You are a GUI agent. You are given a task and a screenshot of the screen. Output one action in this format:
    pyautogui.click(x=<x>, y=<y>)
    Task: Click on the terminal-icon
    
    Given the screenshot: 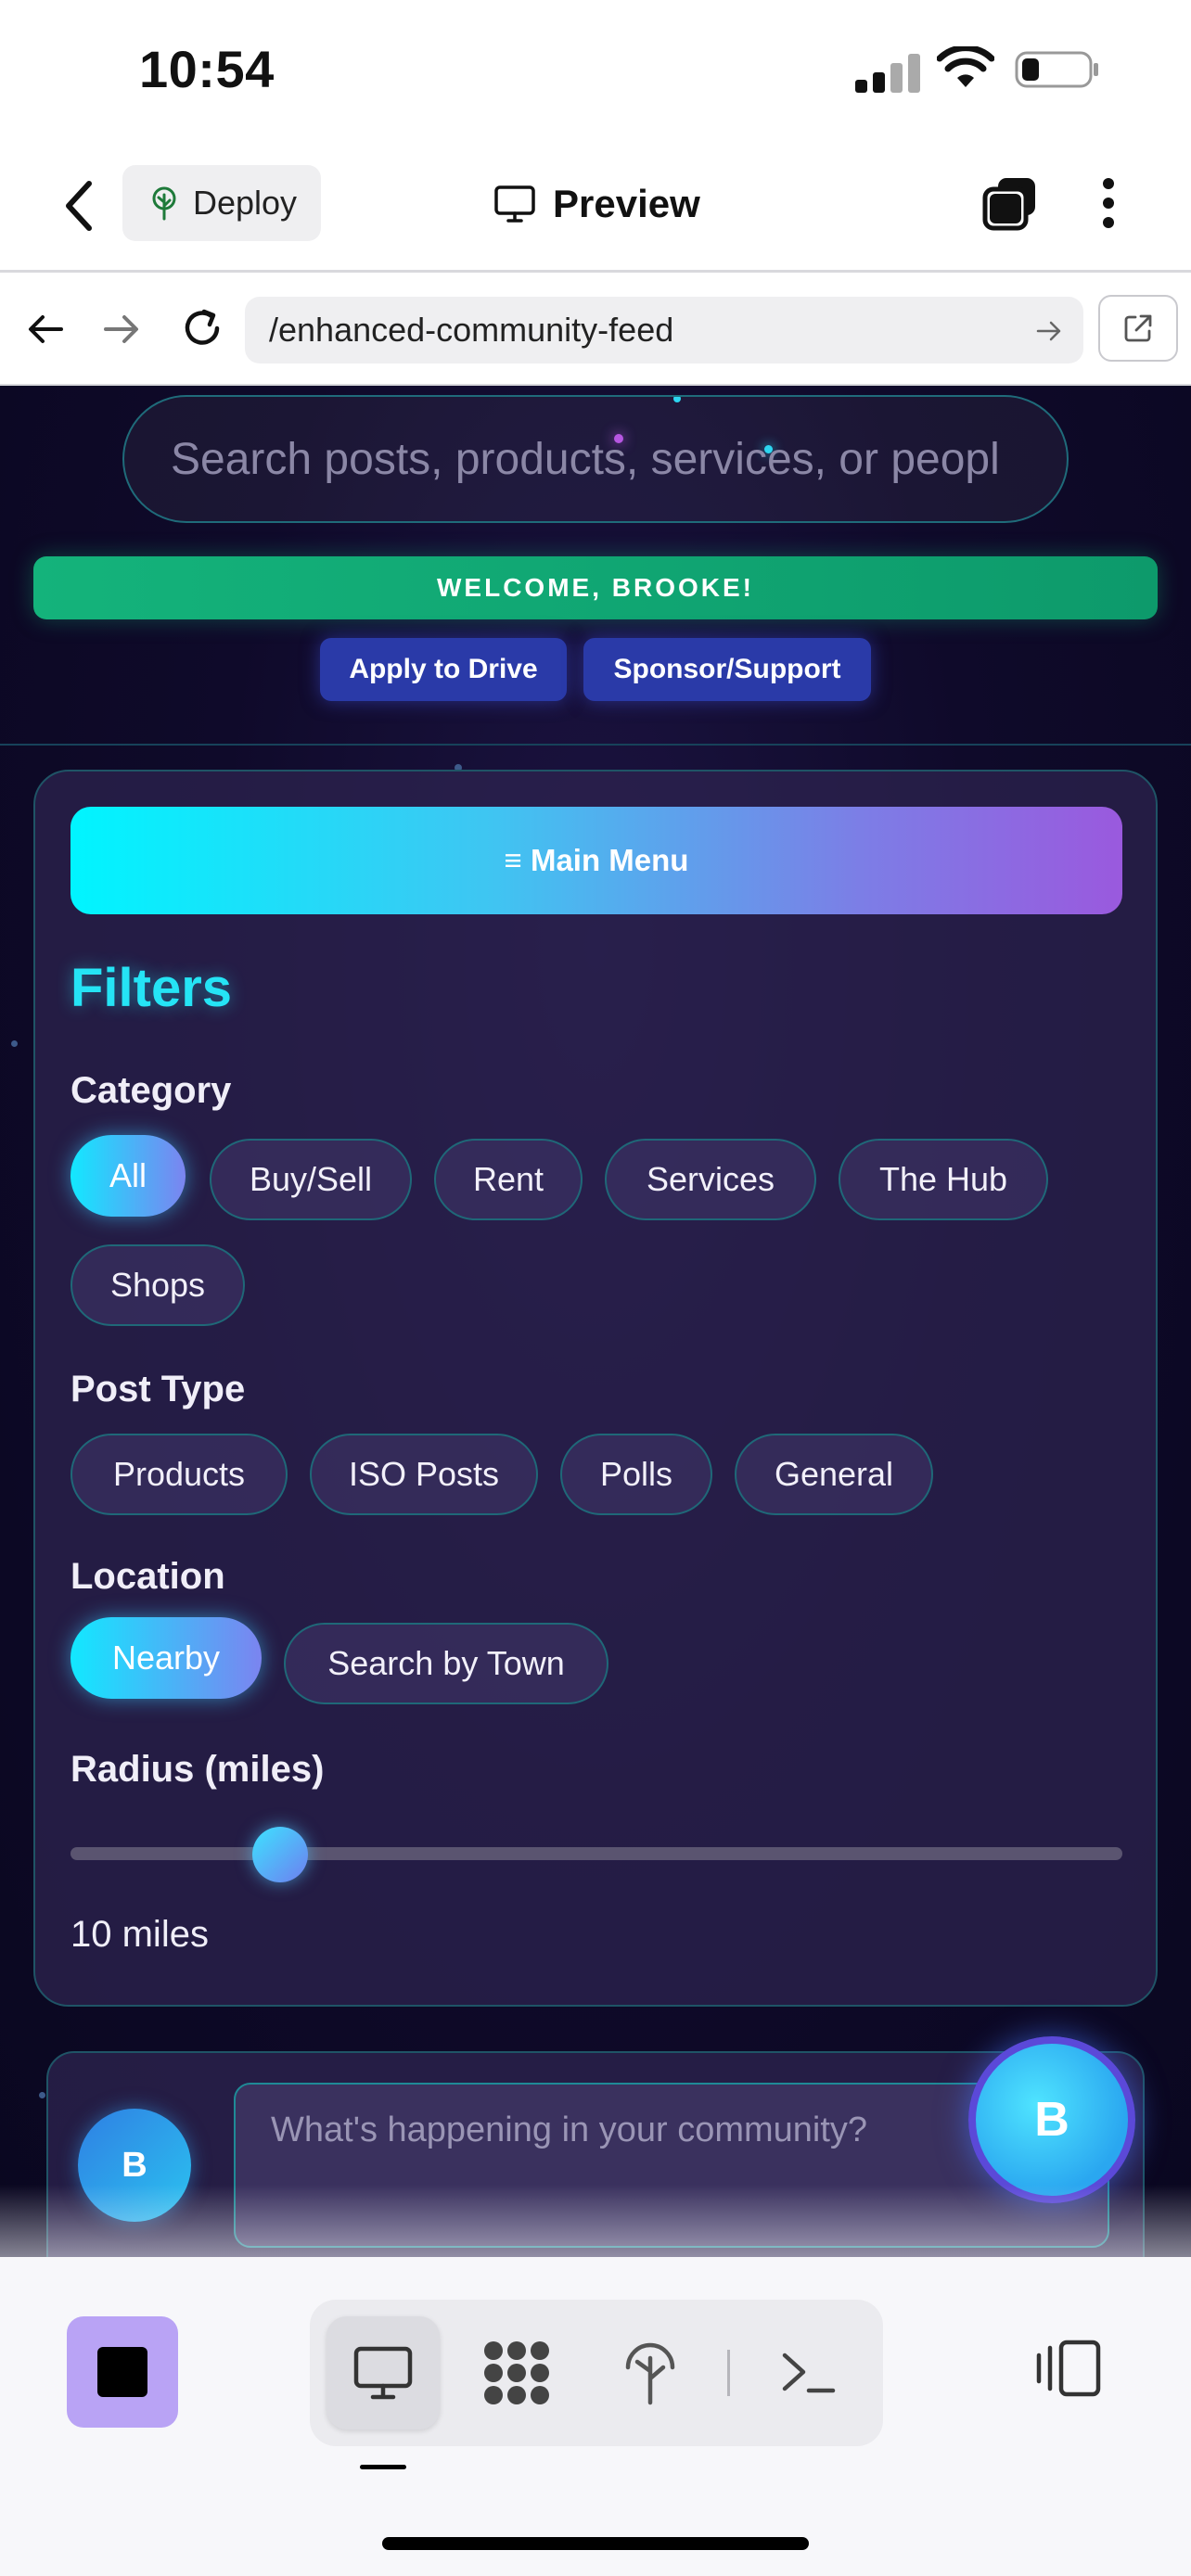 What is the action you would take?
    pyautogui.click(x=809, y=2373)
    